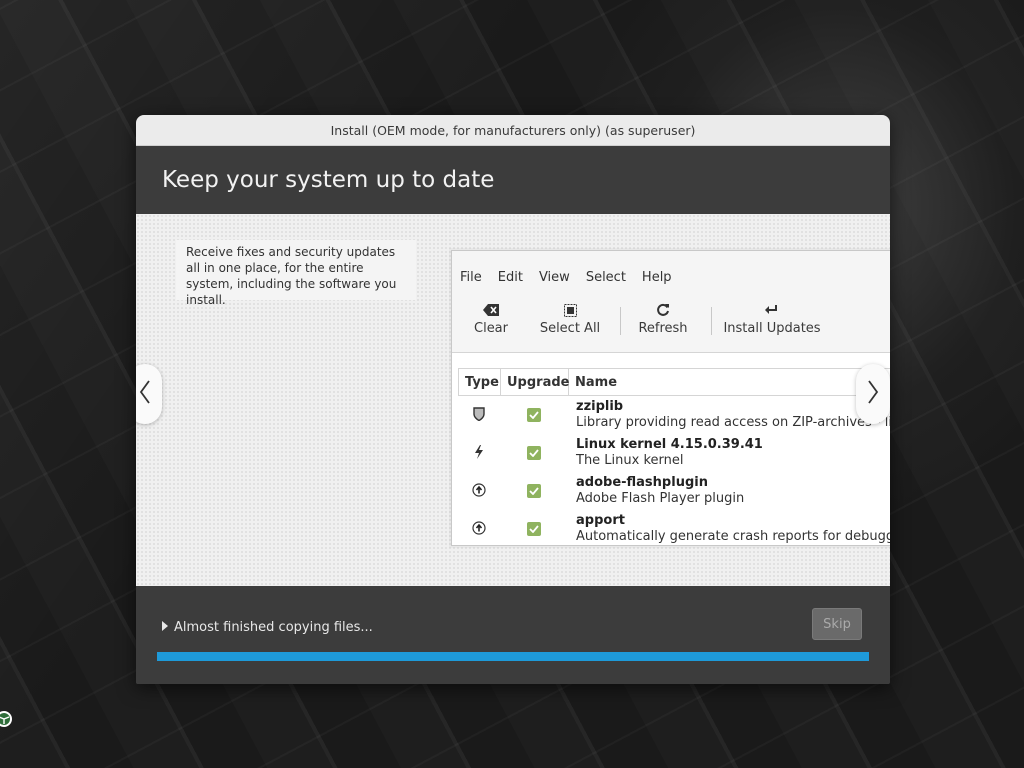  I want to click on skip-button: Skip, so click(837, 624).